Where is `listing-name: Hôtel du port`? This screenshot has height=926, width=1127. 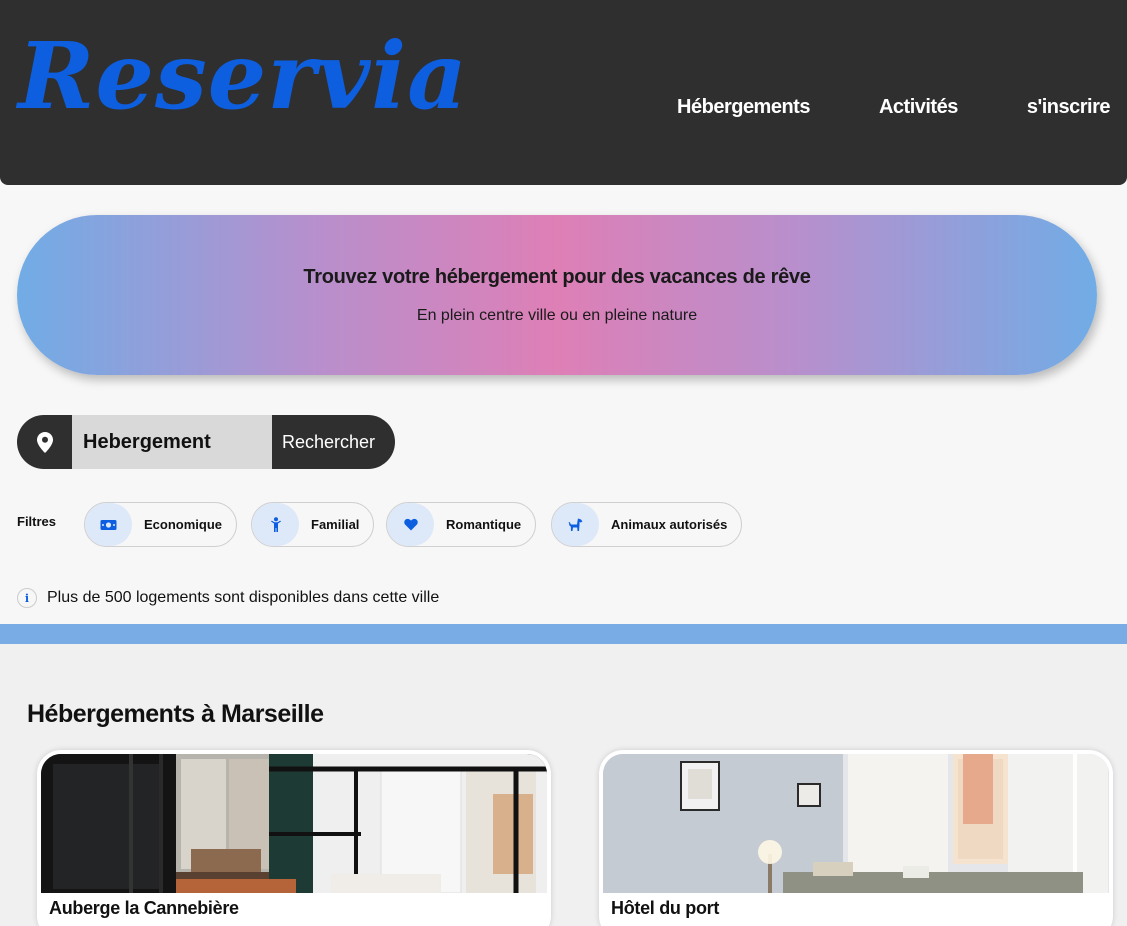
listing-name: Hôtel du port is located at coordinates (665, 908).